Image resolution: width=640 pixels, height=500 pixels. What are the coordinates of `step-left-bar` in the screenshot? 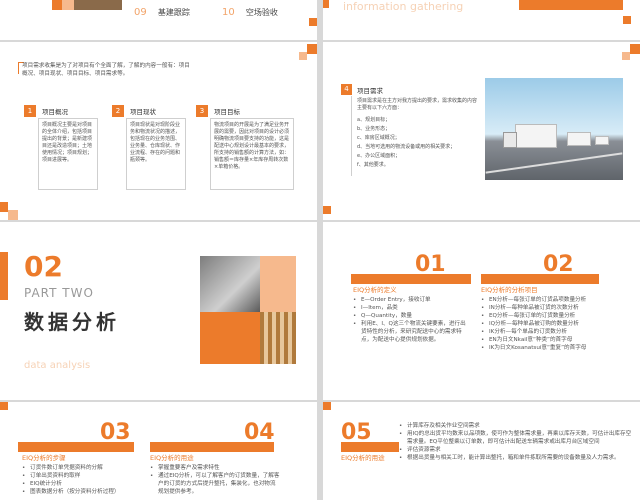 It's located at (76, 447).